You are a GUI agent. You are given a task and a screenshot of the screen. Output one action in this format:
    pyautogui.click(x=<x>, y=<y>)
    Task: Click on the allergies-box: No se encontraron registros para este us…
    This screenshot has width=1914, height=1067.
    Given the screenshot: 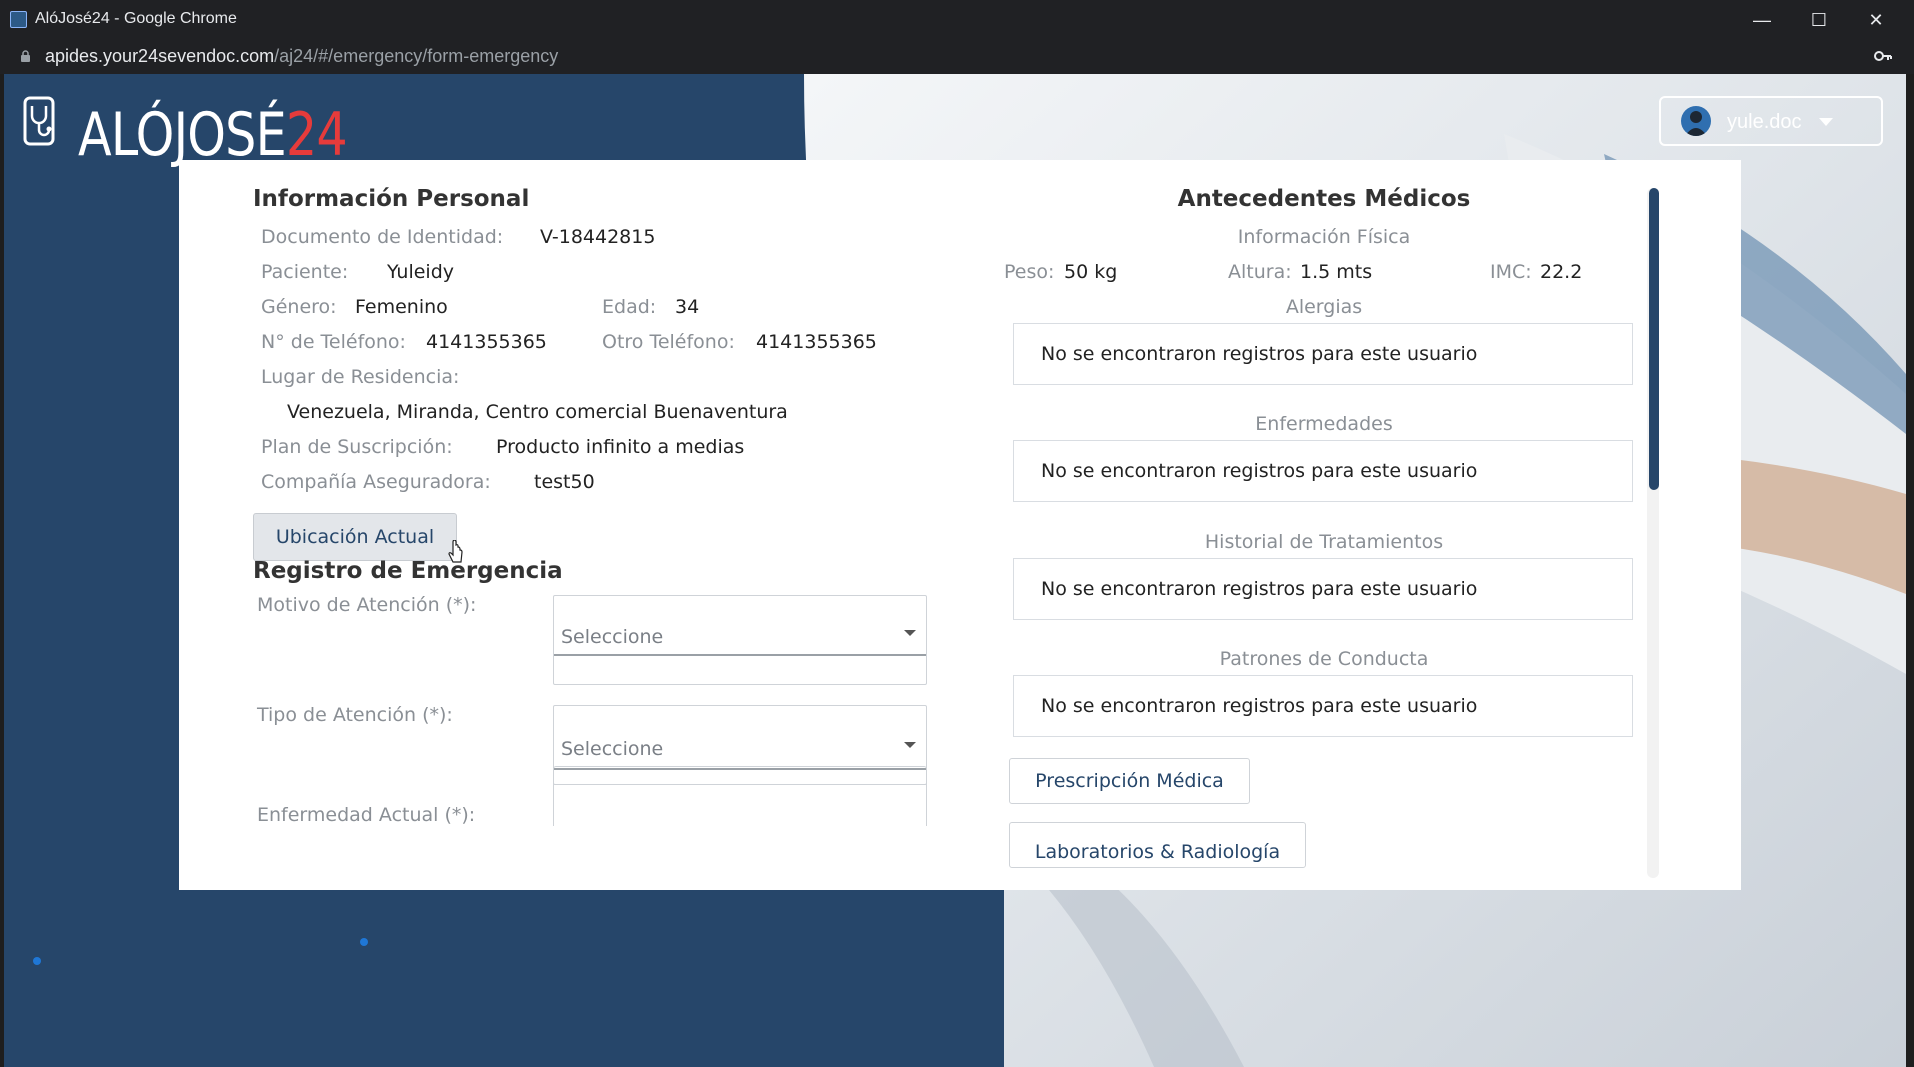 What is the action you would take?
    pyautogui.click(x=1323, y=354)
    